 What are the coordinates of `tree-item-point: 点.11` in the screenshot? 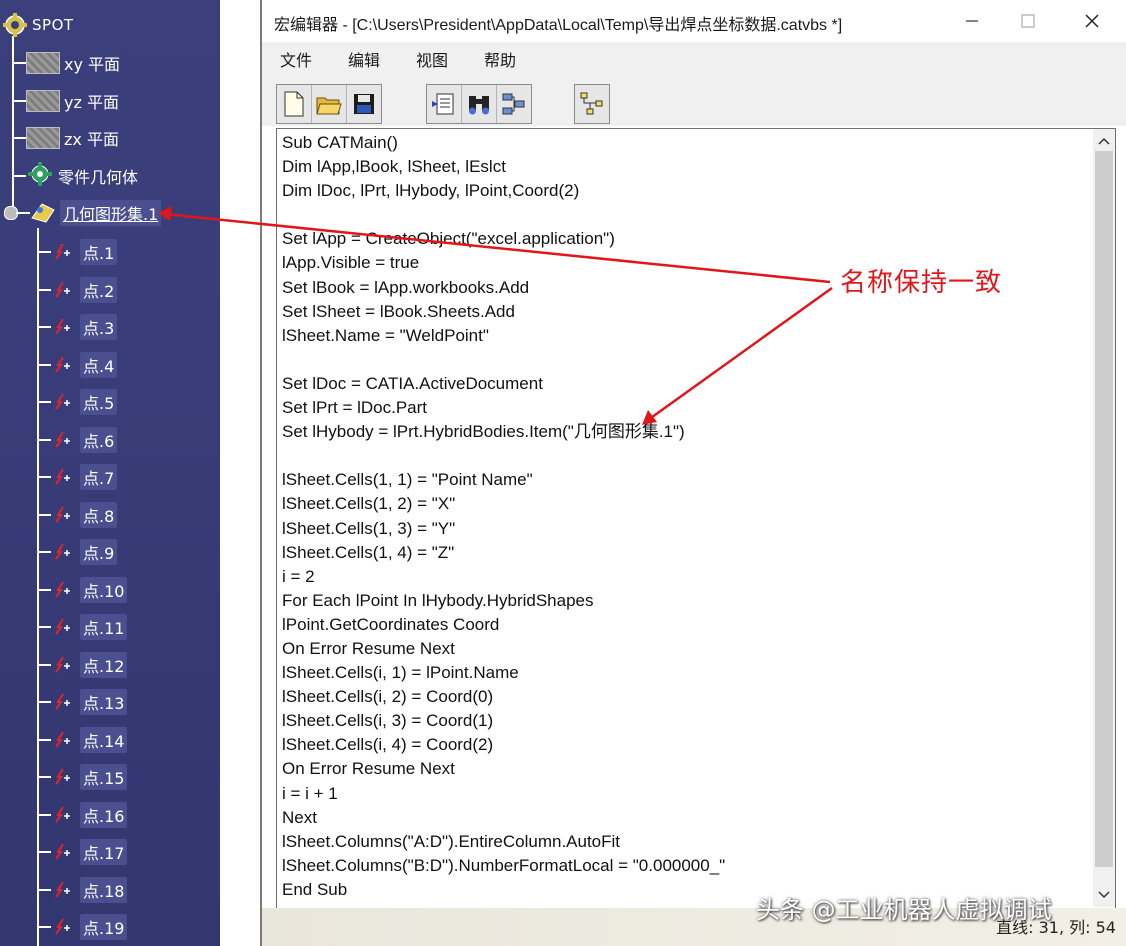 It's located at (90, 627).